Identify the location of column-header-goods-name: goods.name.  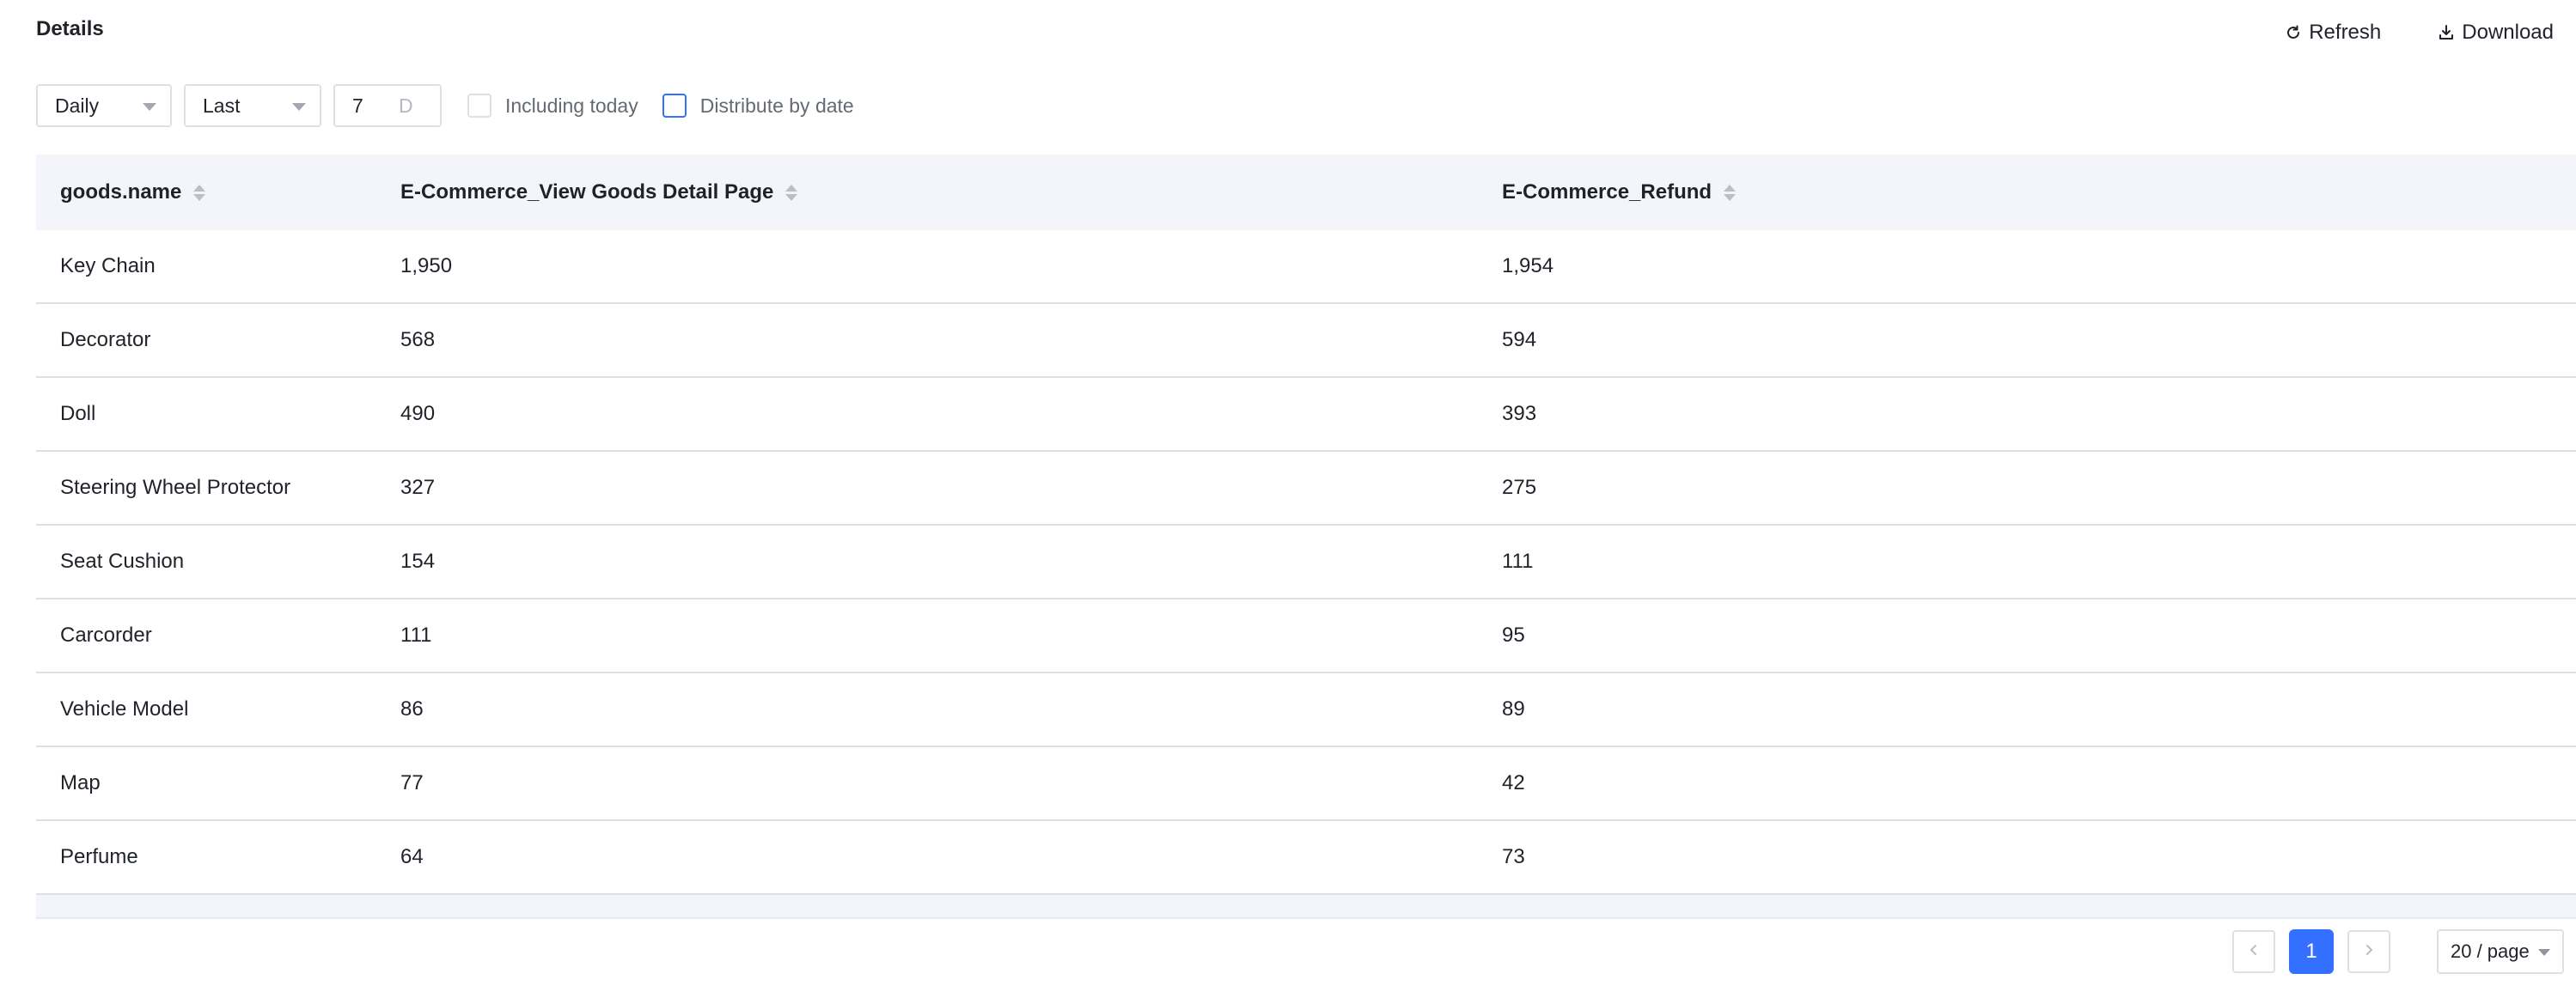
(133, 192).